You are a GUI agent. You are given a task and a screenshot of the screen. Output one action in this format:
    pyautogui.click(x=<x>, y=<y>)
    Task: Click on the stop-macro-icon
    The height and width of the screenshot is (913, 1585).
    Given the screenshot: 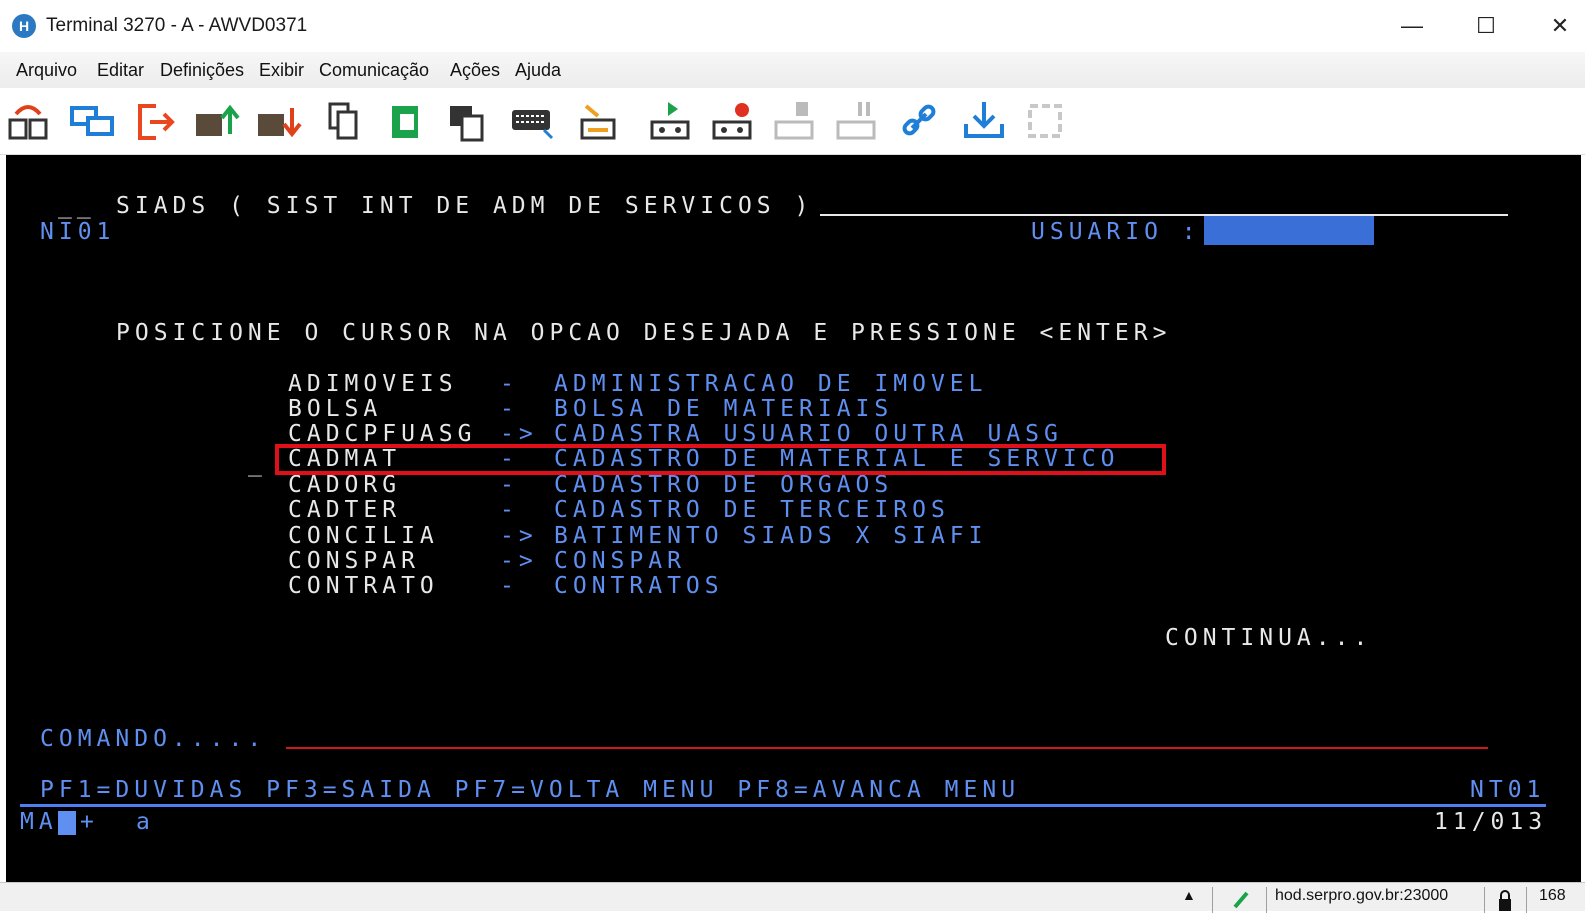 What is the action you would take?
    pyautogui.click(x=794, y=121)
    